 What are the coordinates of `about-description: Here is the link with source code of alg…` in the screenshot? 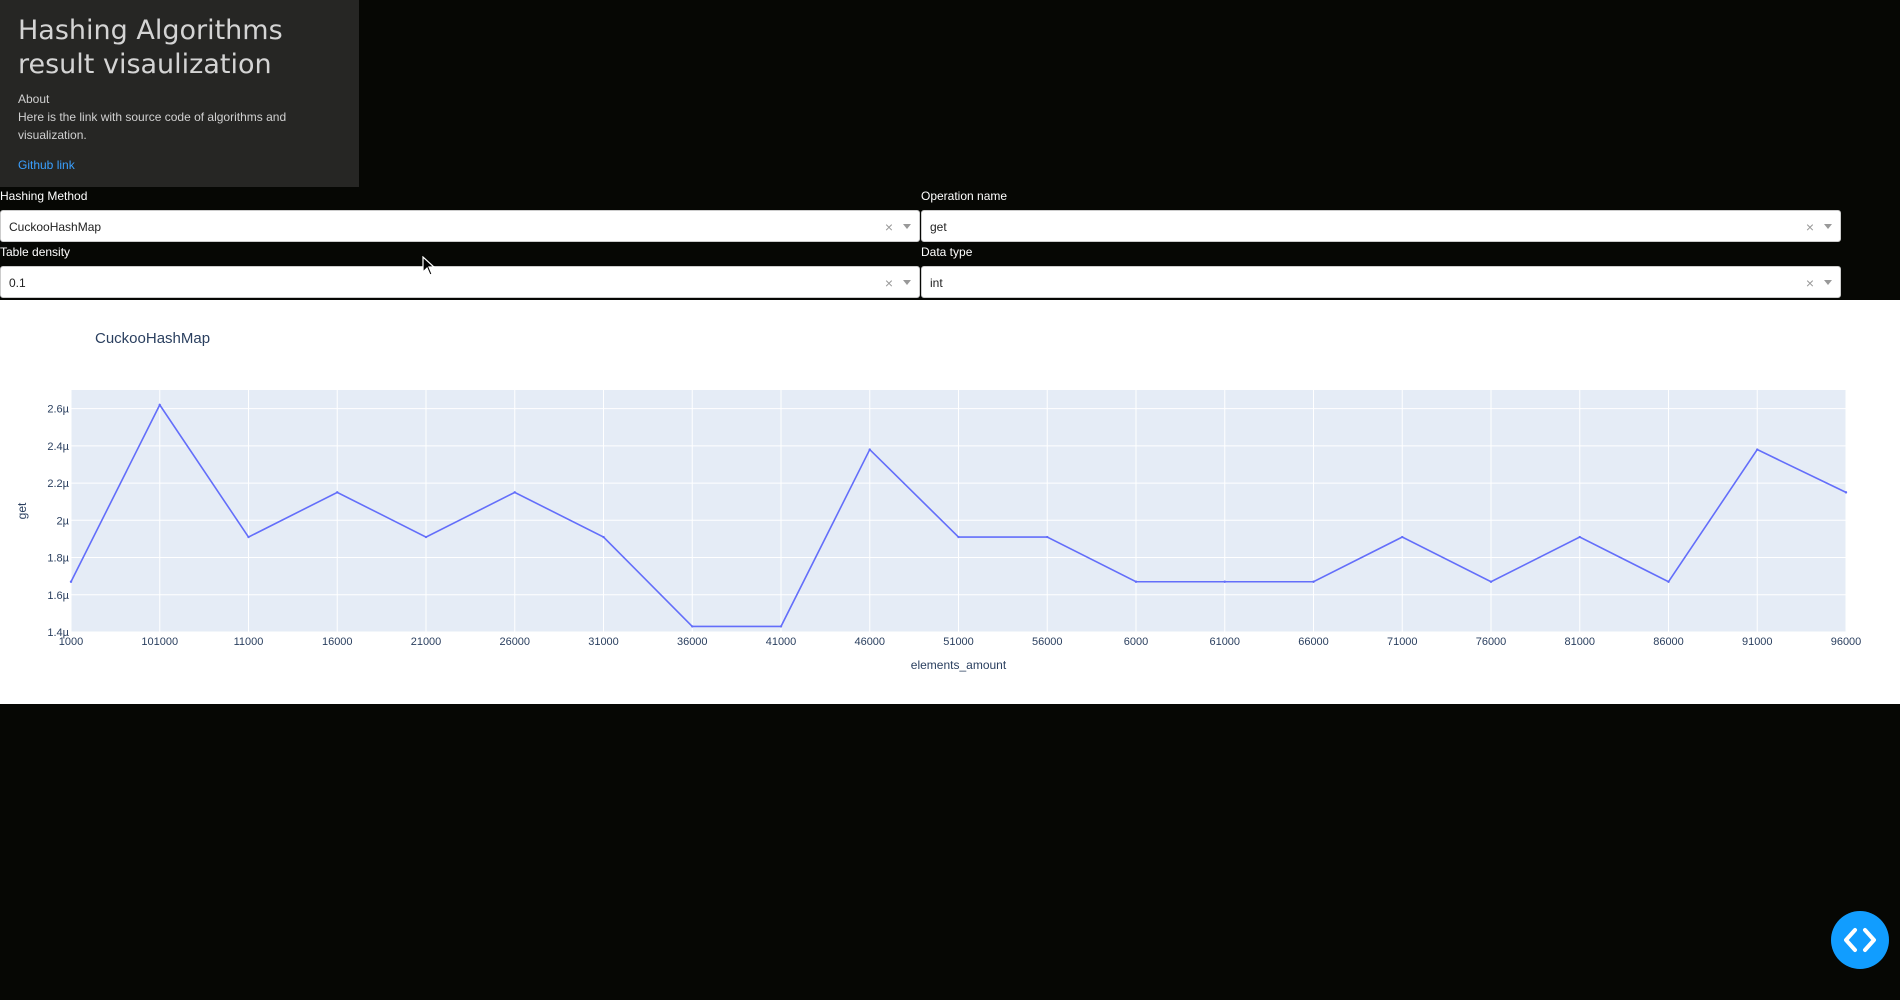 It's located at (152, 126).